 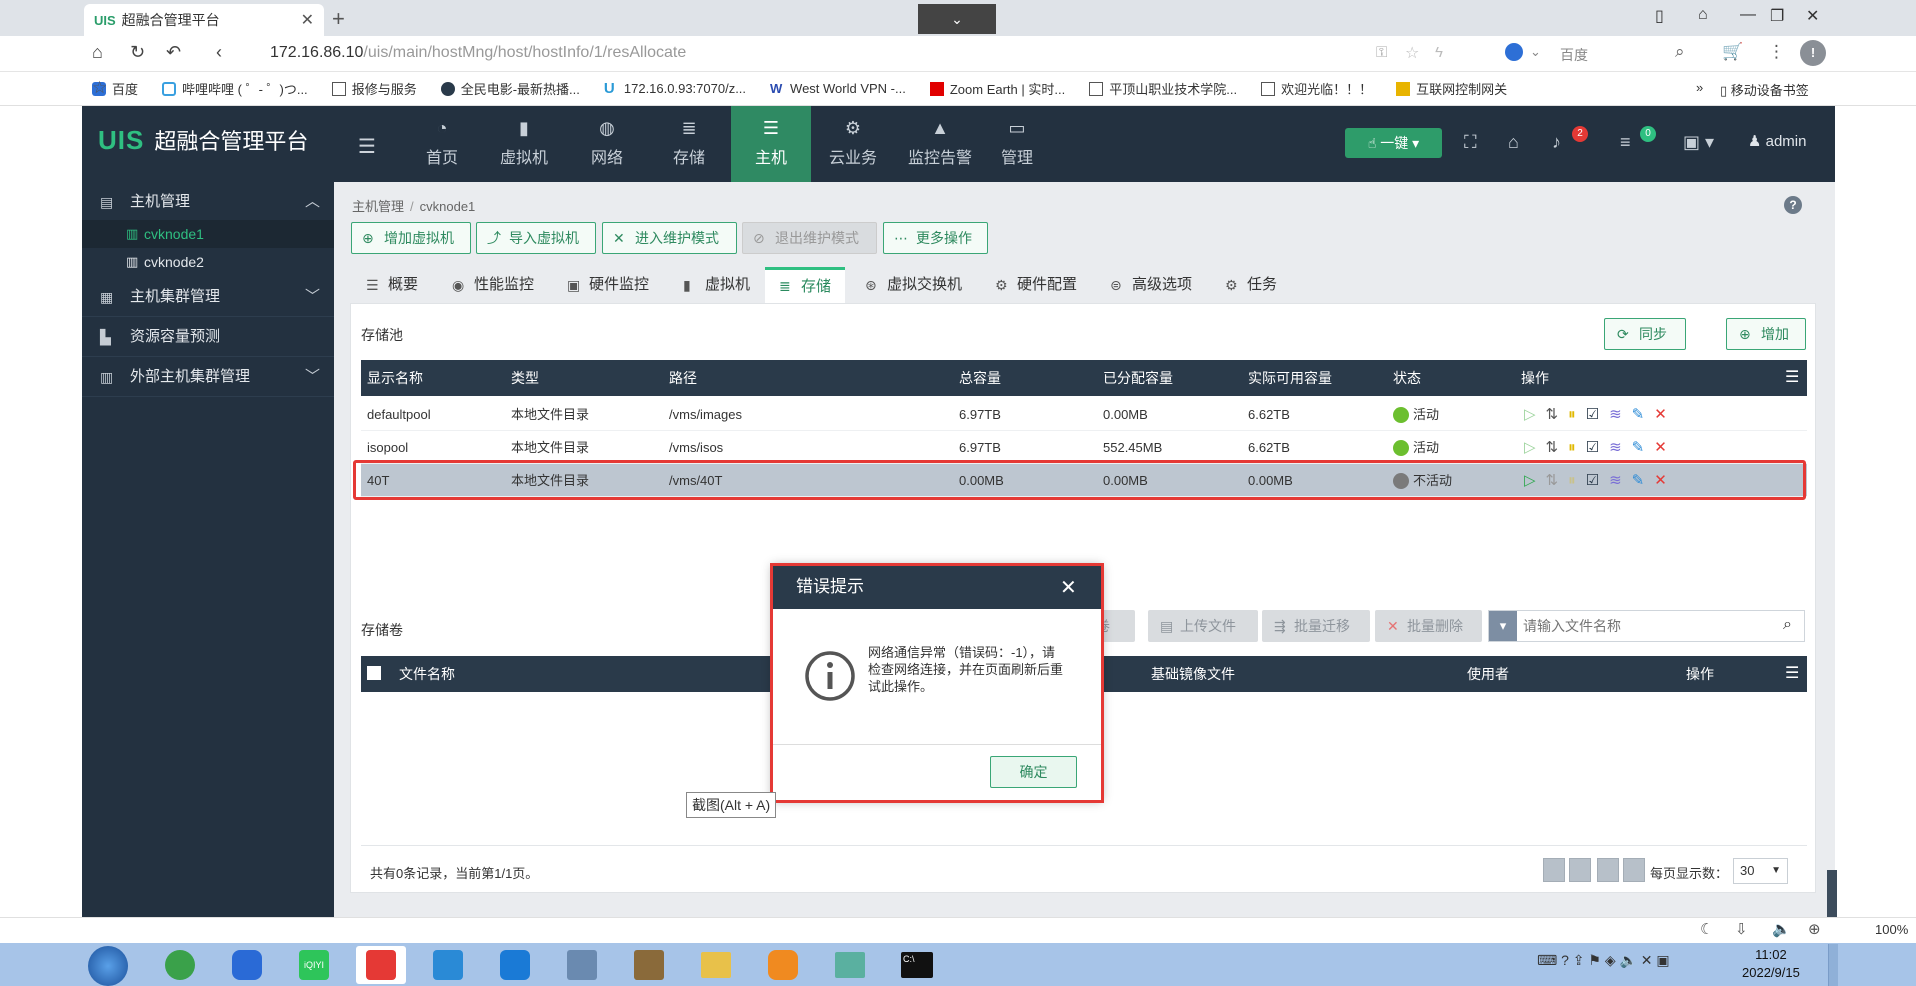 What do you see at coordinates (669, 238) in the screenshot?
I see `enter-maintenance-button: ✕ 进入维护模式` at bounding box center [669, 238].